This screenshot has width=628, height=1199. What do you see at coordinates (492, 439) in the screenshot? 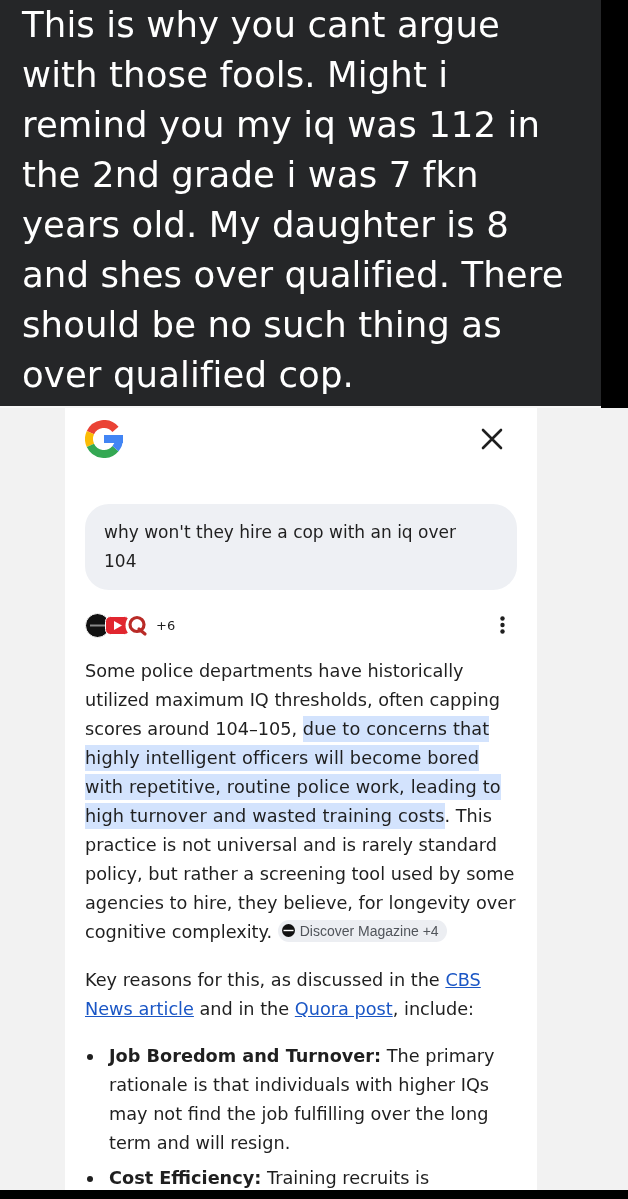
I see `close-icon` at bounding box center [492, 439].